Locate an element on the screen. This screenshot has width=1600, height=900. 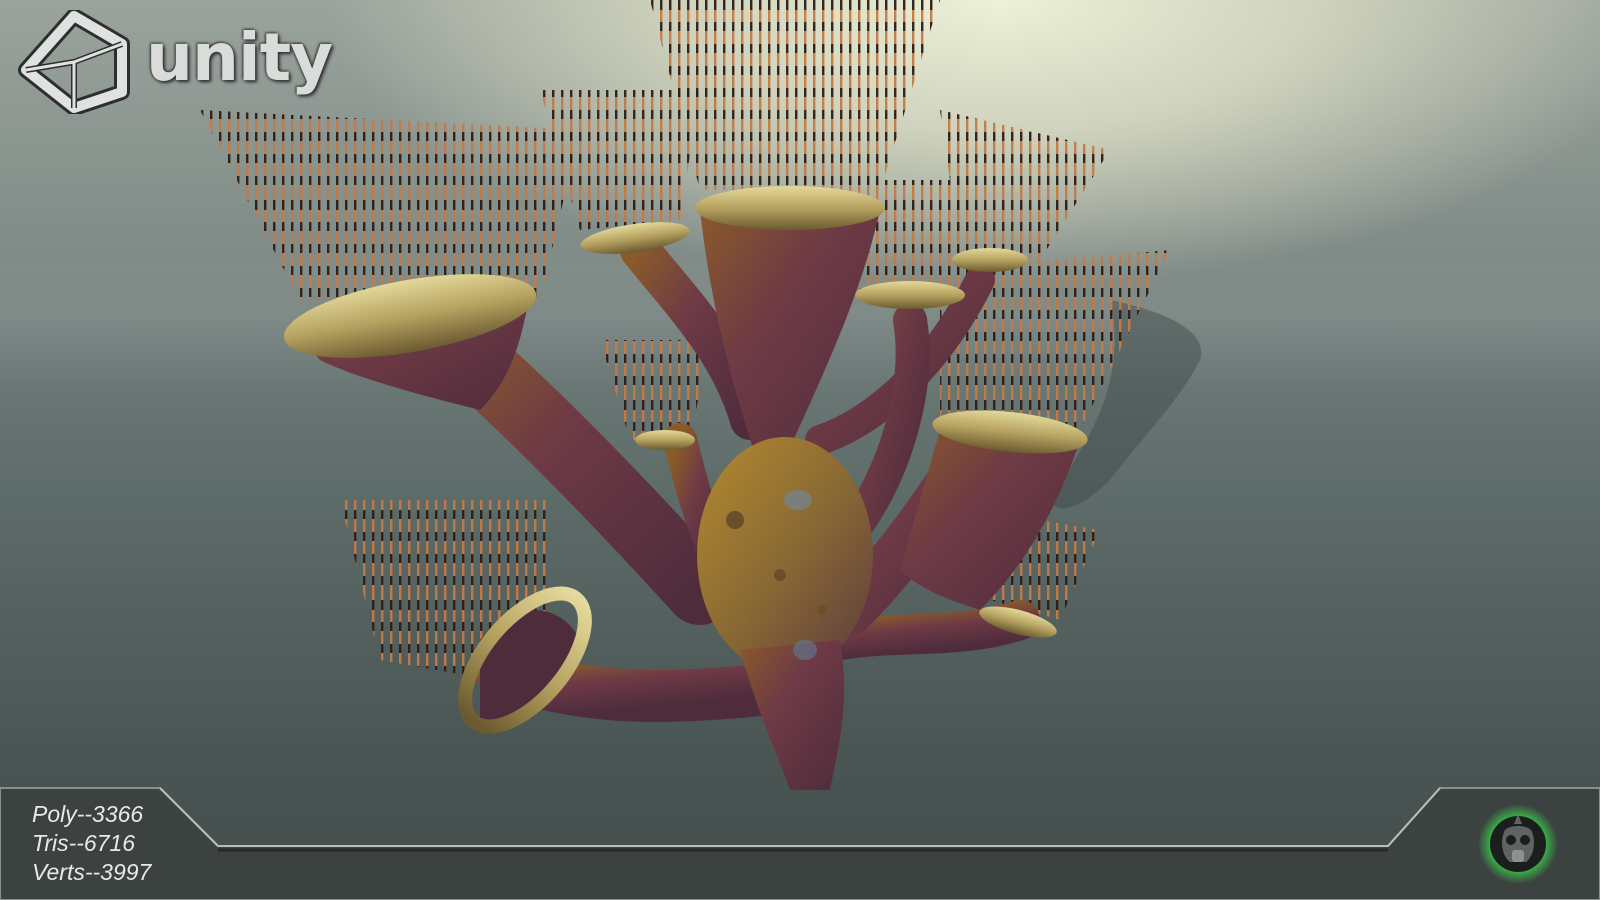
poly-count: Poly--3366 is located at coordinates (88, 814).